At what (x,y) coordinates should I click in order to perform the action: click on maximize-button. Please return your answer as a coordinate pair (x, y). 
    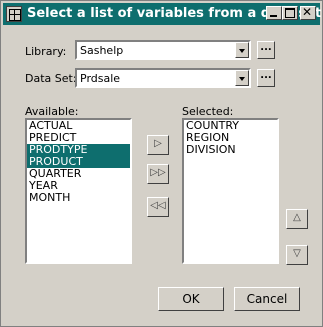
    Looking at the image, I should click on (290, 13).